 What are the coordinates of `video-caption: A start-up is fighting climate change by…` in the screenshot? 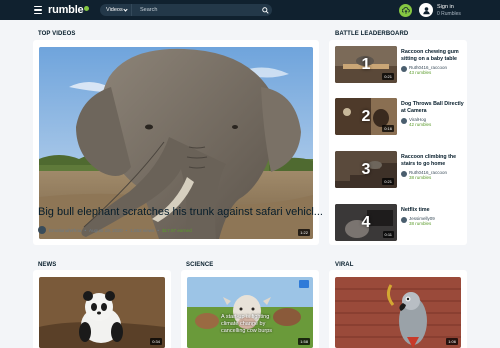 It's located at (247, 324).